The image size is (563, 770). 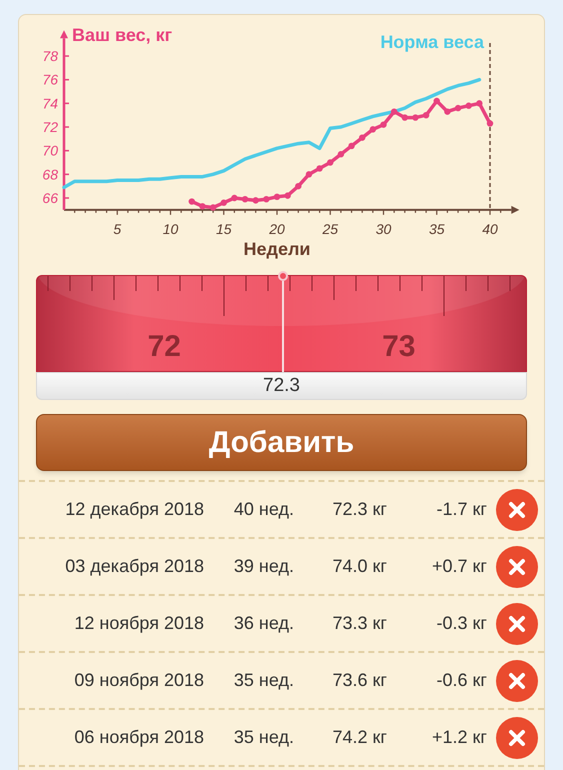 I want to click on entry-week: 39 нед., so click(x=263, y=566).